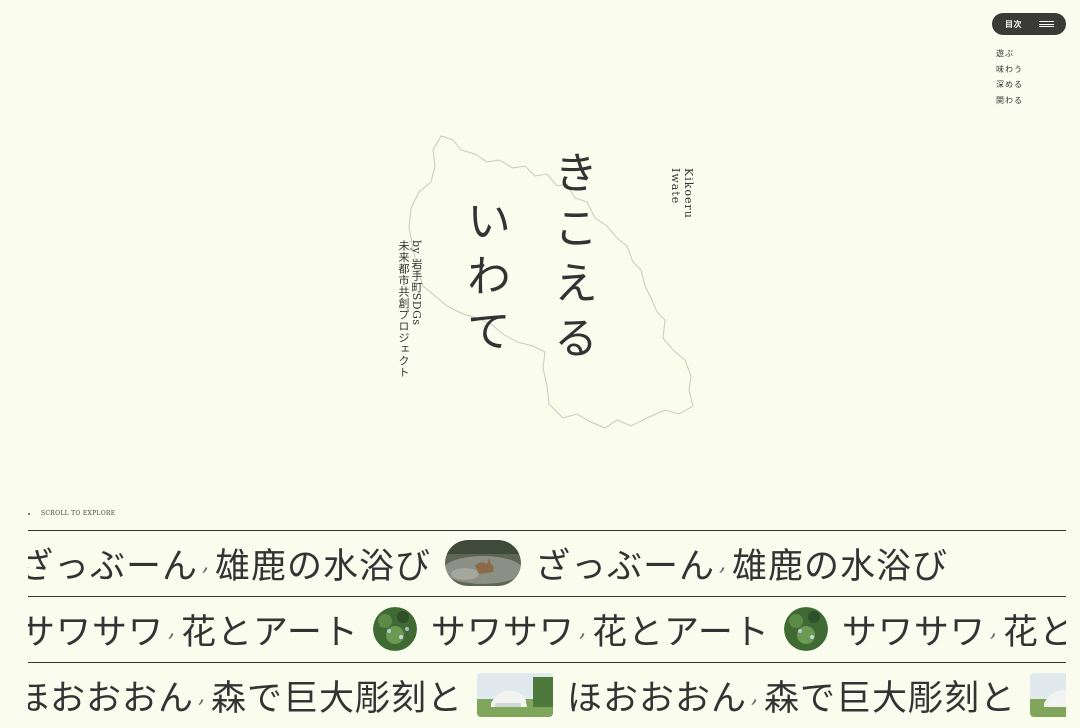 The height and width of the screenshot is (728, 1080). I want to click on menu-button: 目次, so click(1029, 24).